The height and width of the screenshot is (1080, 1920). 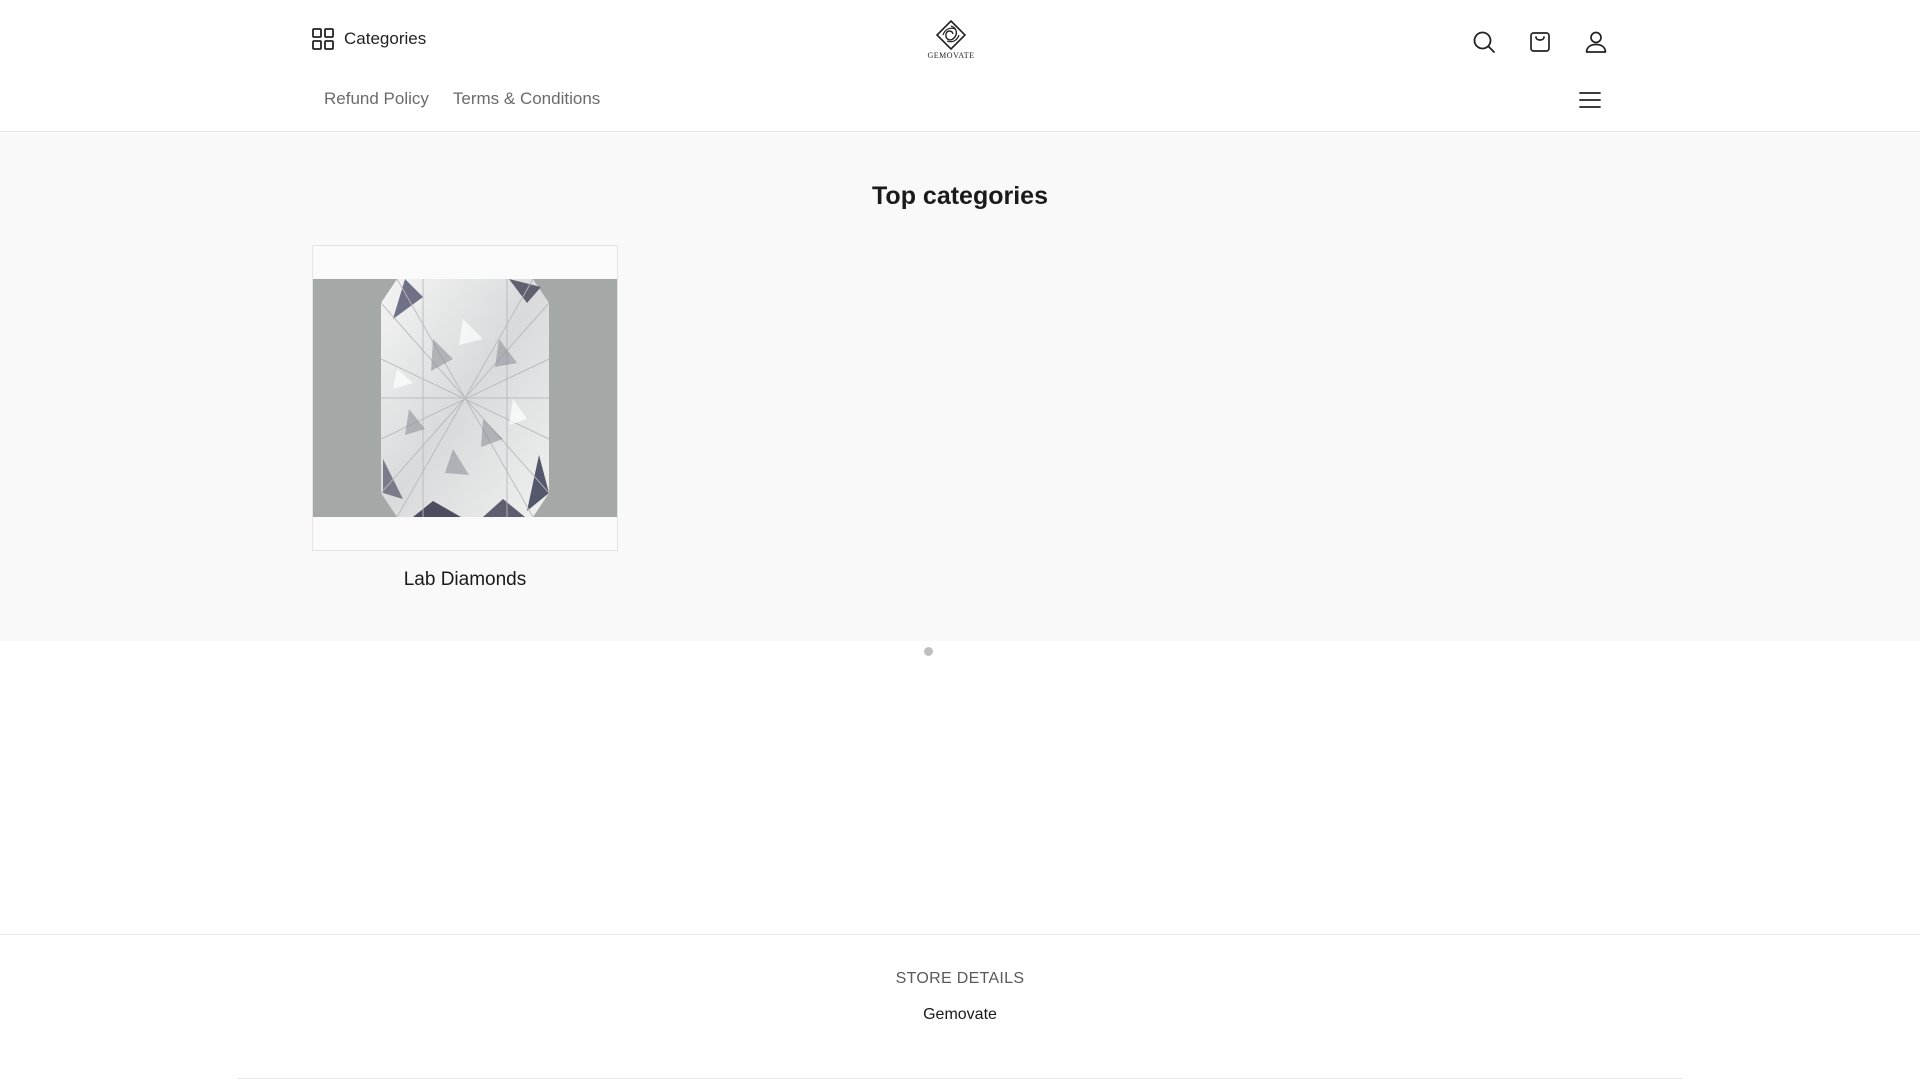 What do you see at coordinates (960, 934) in the screenshot?
I see `footer-divider` at bounding box center [960, 934].